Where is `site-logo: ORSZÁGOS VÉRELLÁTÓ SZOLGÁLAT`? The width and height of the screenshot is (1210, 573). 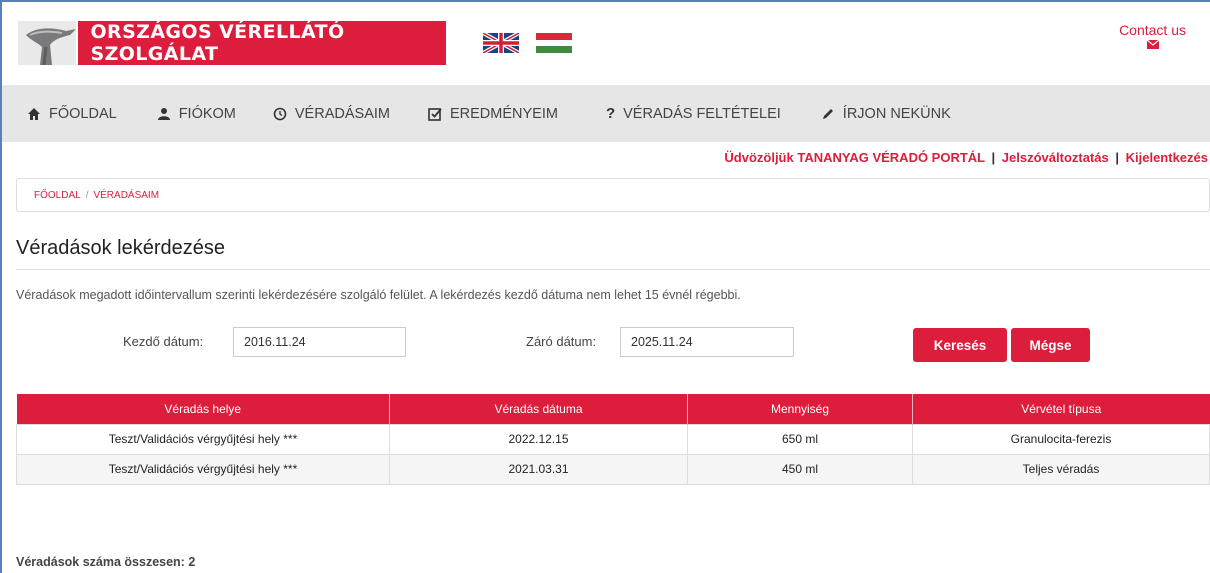
site-logo: ORSZÁGOS VÉRELLÁTÓ SZOLGÁLAT is located at coordinates (232, 43).